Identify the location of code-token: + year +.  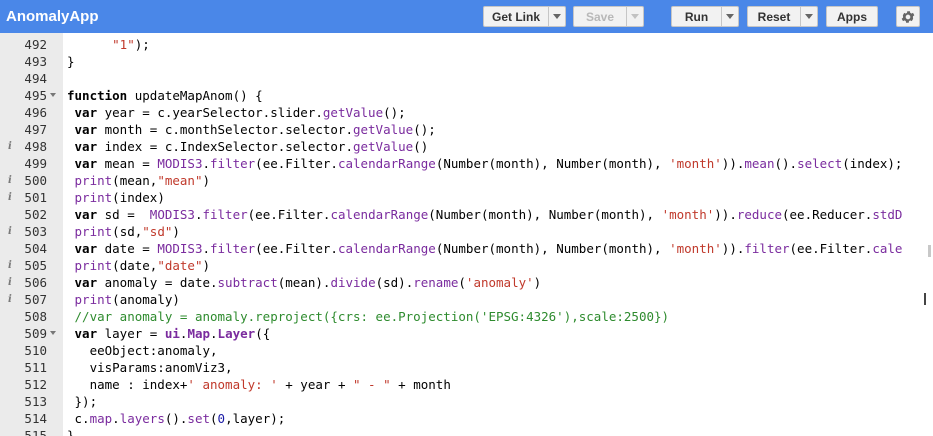
(315, 384).